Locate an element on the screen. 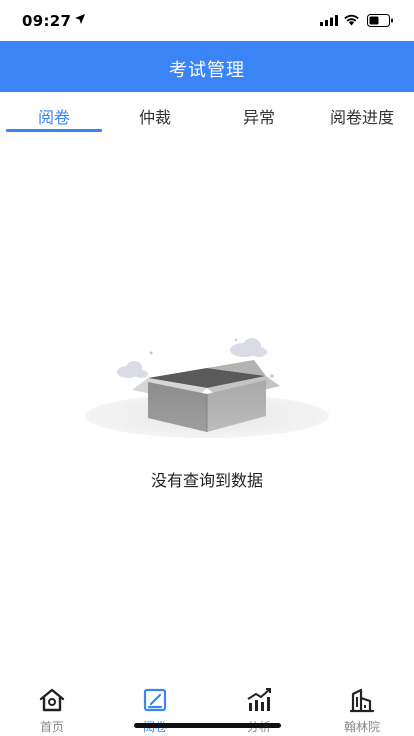 The height and width of the screenshot is (736, 414). signal-icon is located at coordinates (329, 20).